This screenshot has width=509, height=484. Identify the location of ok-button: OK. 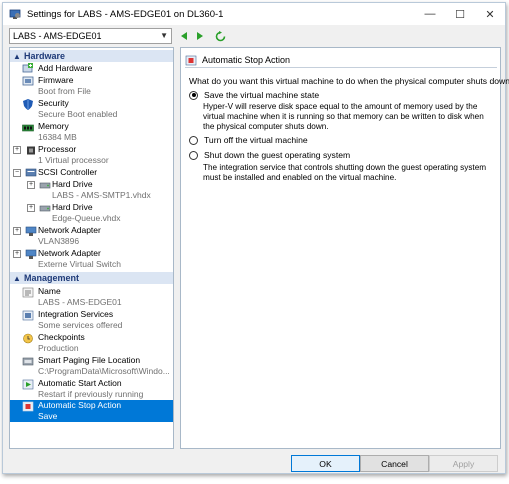
(325, 463).